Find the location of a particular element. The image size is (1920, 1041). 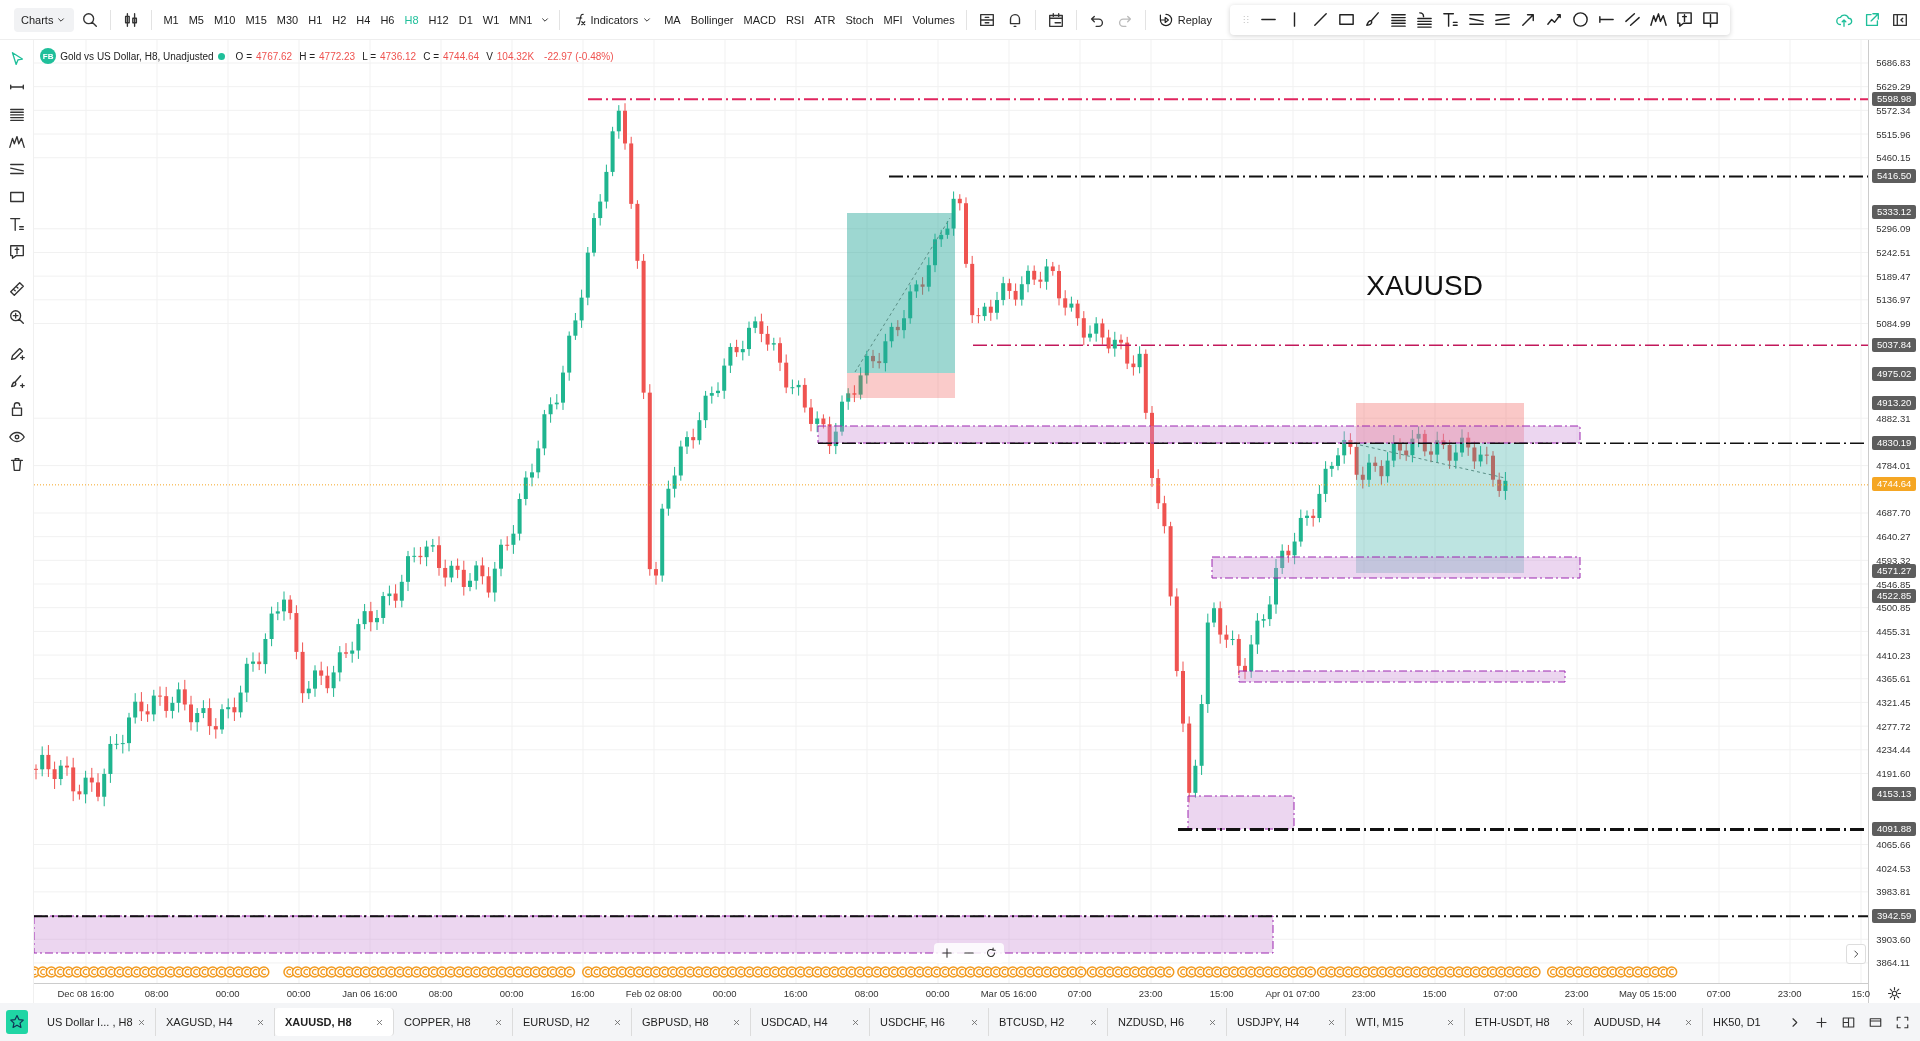

ohlc-label: H = is located at coordinates (307, 56).